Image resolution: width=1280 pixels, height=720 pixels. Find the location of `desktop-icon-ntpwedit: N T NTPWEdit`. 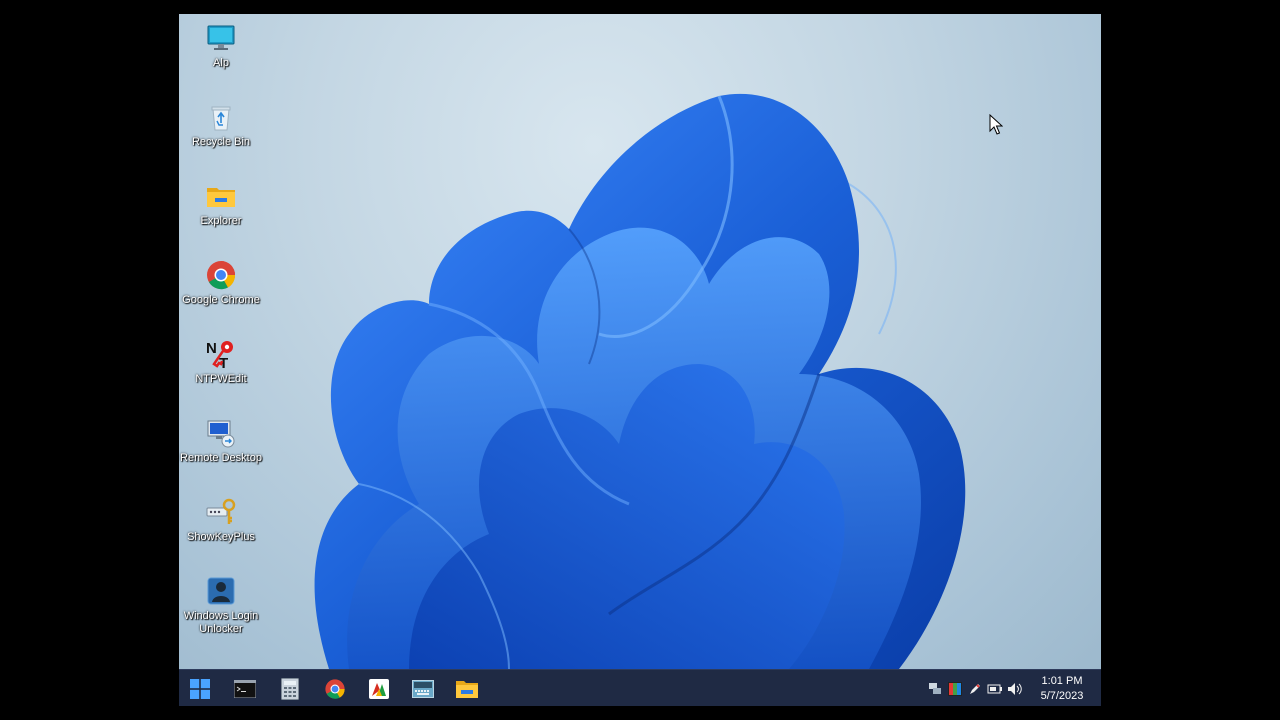

desktop-icon-ntpwedit: N T NTPWEdit is located at coordinates (221, 362).